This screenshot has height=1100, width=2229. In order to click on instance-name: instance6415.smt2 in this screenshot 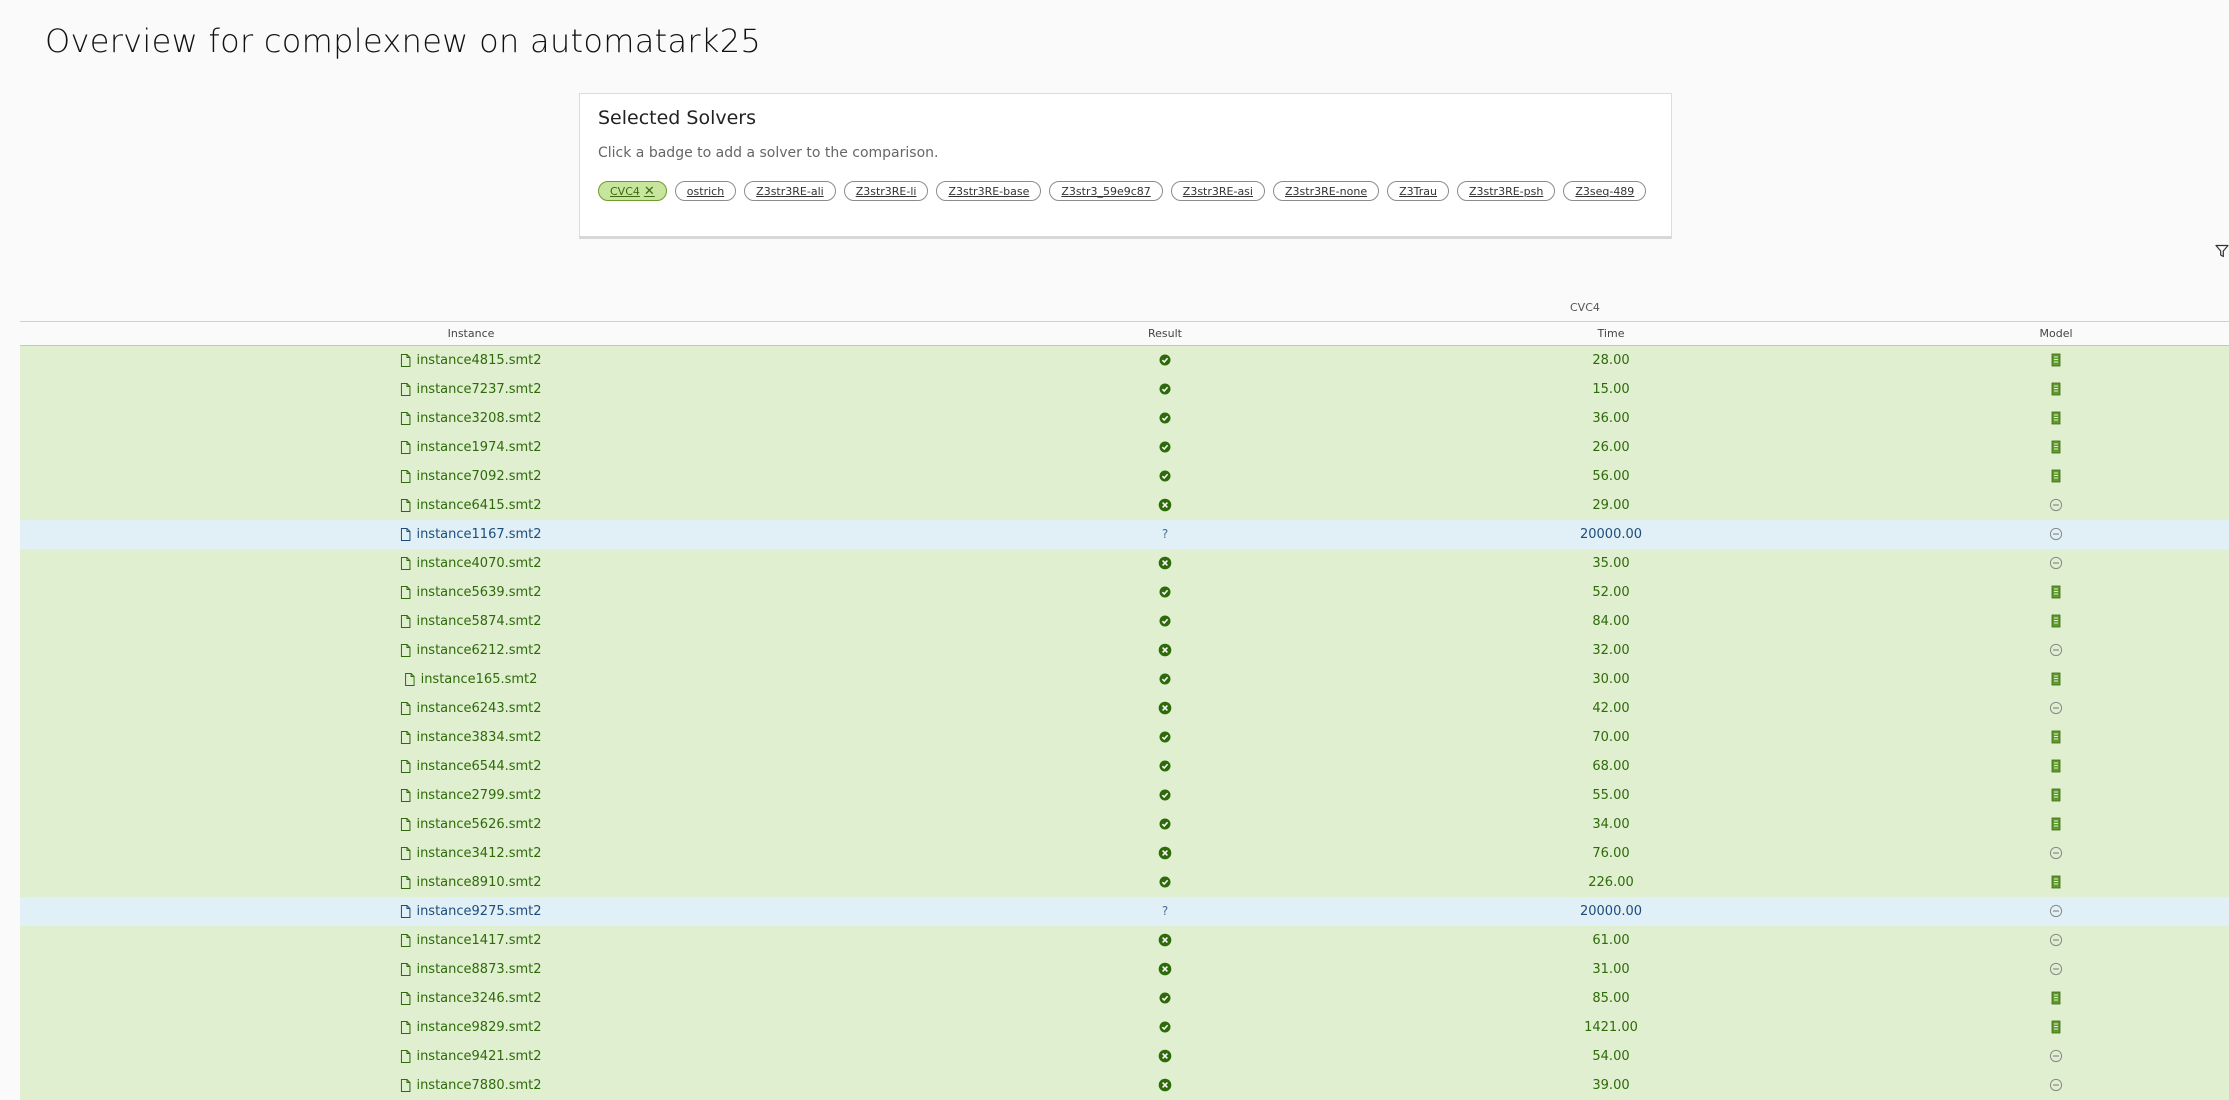, I will do `click(478, 505)`.